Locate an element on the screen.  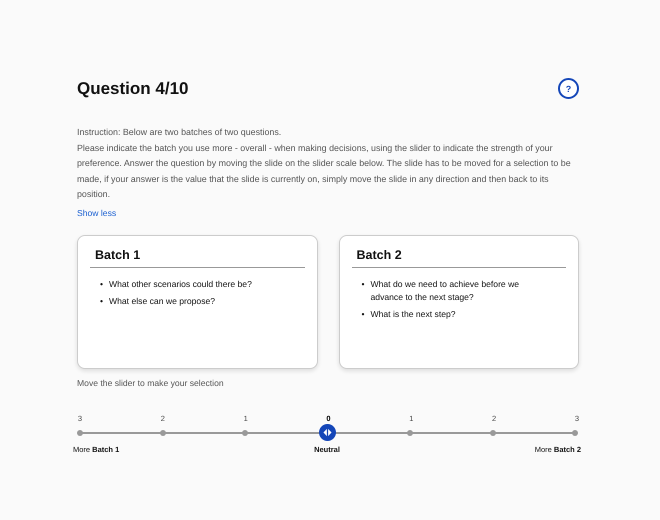
batch-title: Batch 2 is located at coordinates (459, 258).